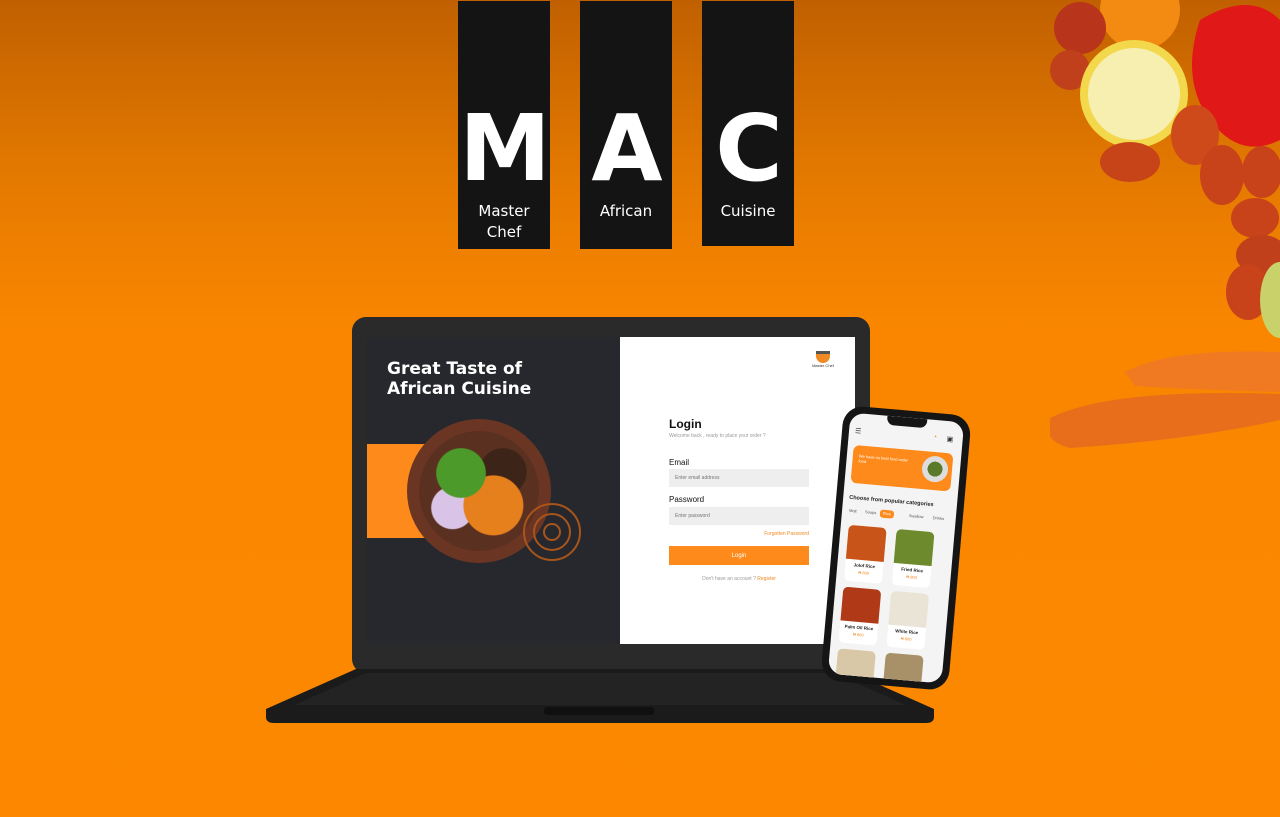  I want to click on promo-food-image, so click(935, 469).